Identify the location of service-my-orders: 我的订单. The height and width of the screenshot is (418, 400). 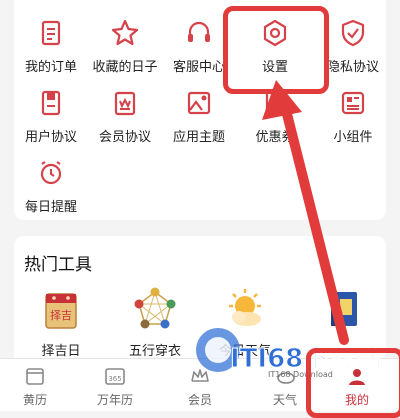
(51, 46).